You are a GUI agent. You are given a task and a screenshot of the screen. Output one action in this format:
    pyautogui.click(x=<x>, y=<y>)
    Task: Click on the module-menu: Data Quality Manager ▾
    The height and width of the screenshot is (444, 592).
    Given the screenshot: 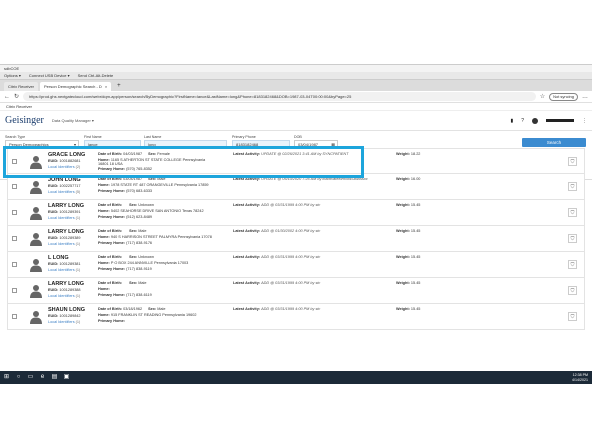 What is the action you would take?
    pyautogui.click(x=73, y=120)
    